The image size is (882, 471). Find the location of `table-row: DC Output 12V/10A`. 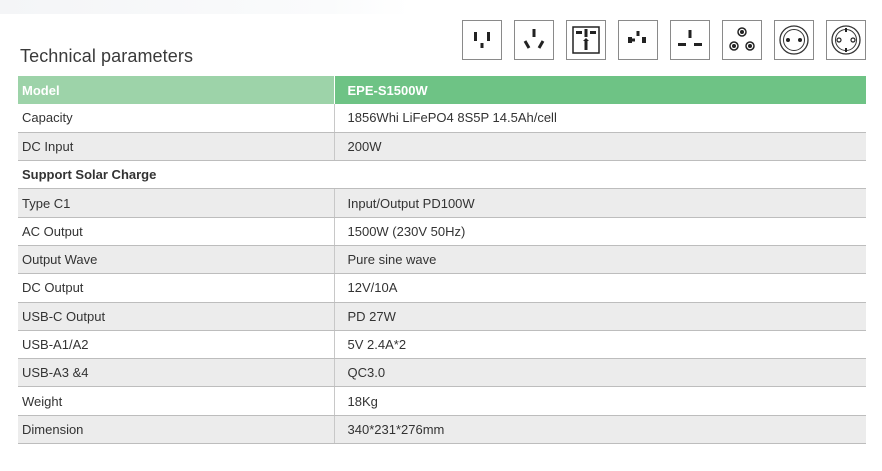

table-row: DC Output 12V/10A is located at coordinates (442, 288).